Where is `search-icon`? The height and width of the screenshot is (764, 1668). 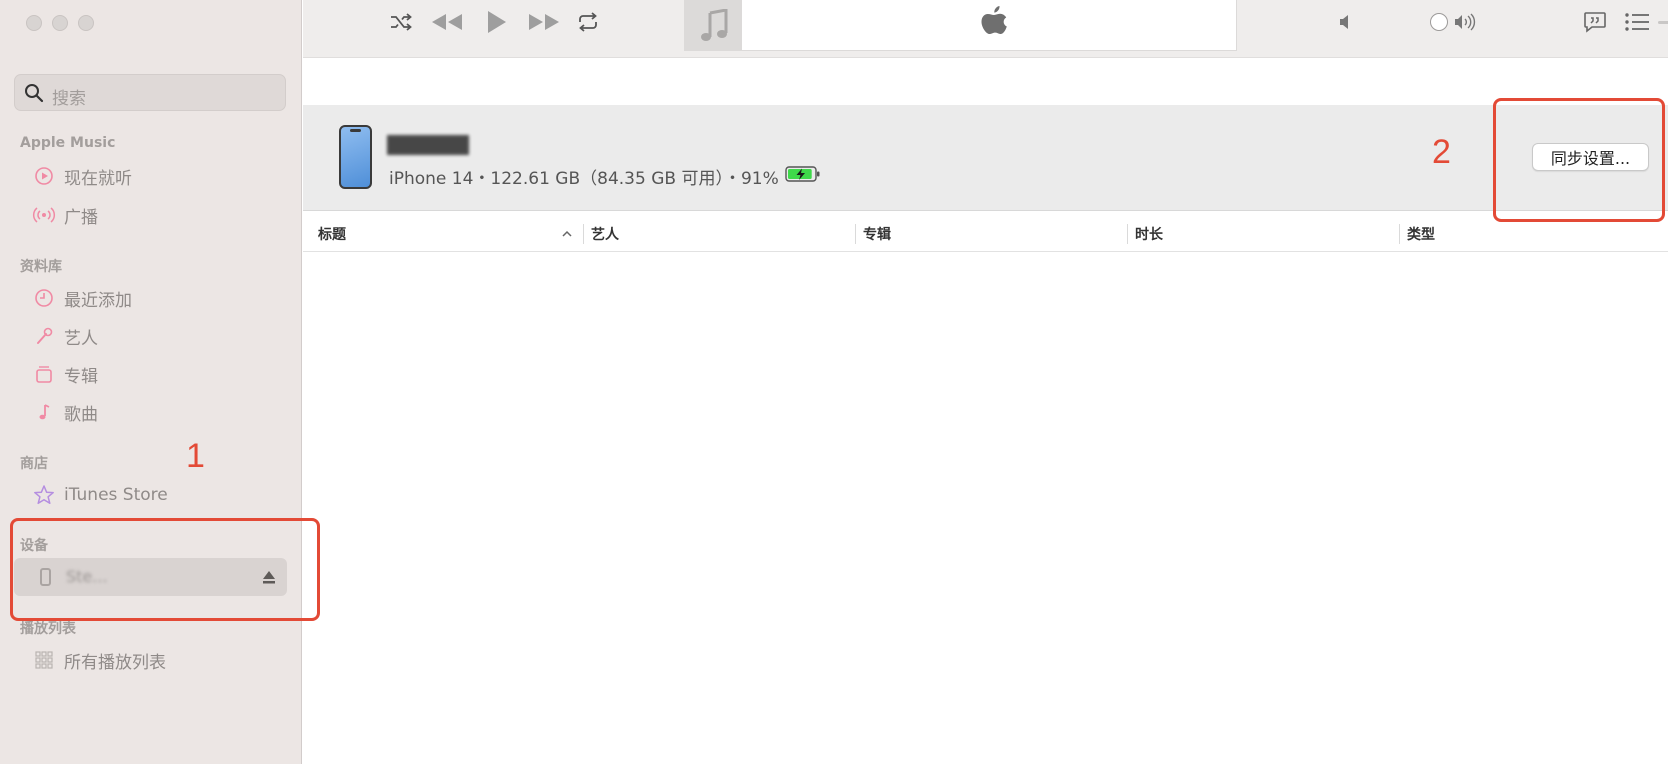 search-icon is located at coordinates (34, 93).